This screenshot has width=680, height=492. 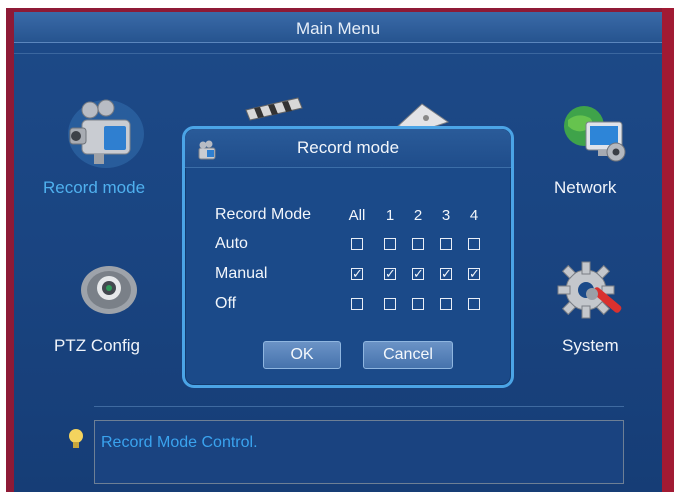 I want to click on checkbox-manual-all: ✓, so click(x=357, y=273).